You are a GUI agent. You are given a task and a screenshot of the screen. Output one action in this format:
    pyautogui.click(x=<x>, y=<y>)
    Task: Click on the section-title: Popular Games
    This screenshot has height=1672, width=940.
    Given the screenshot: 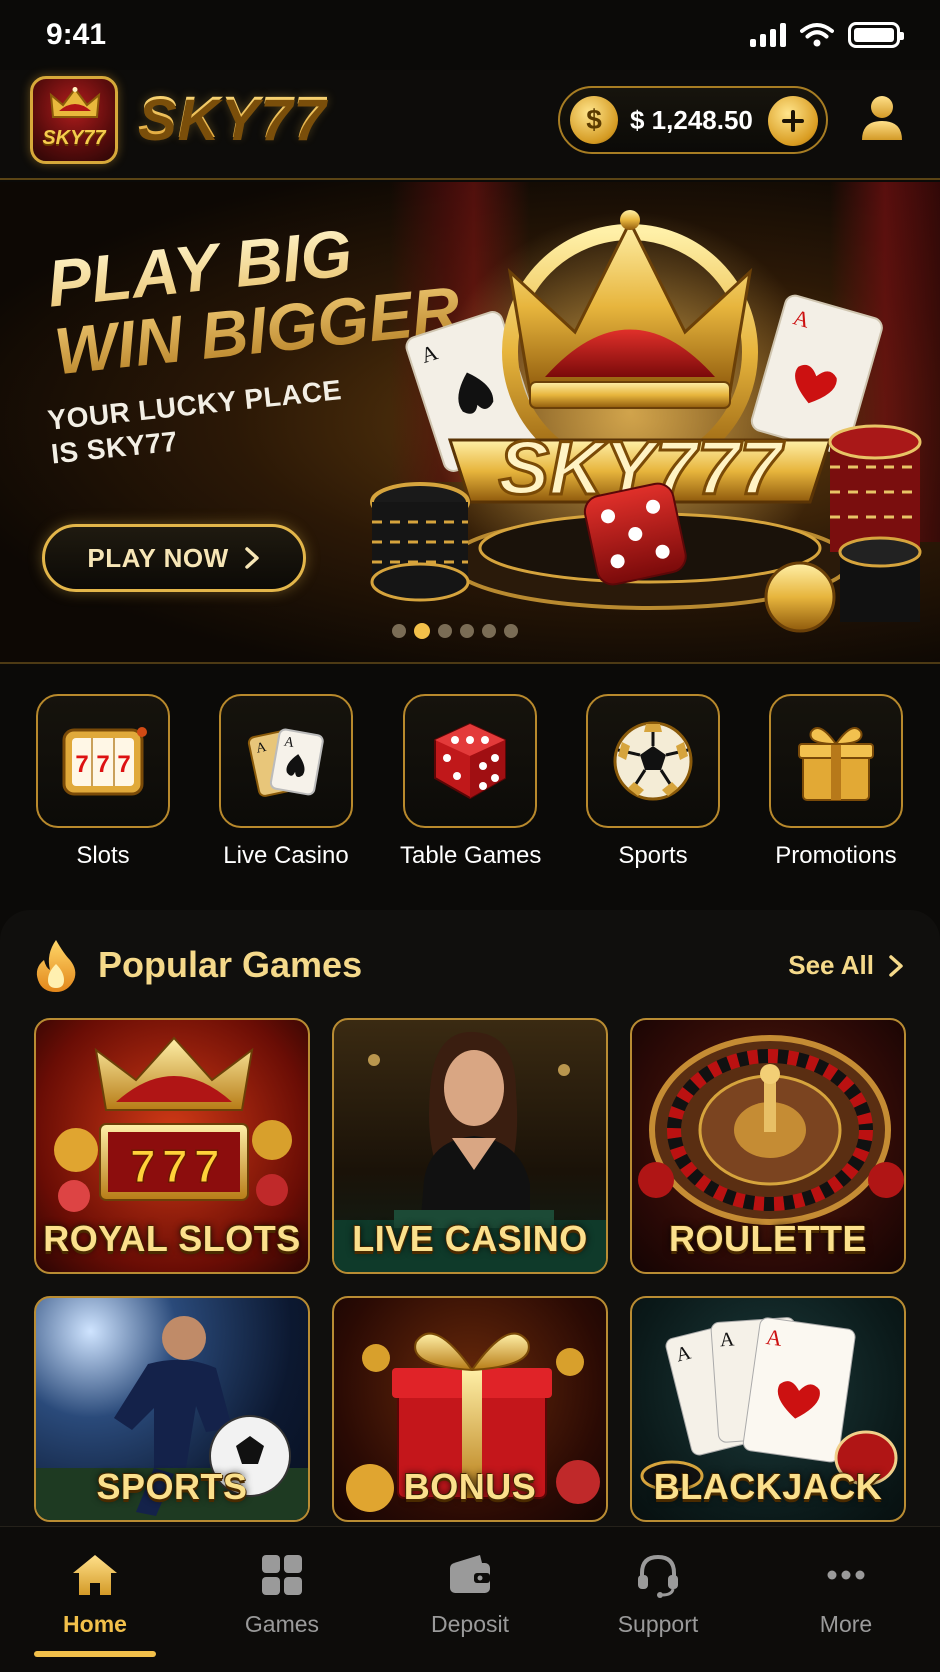 What is the action you would take?
    pyautogui.click(x=230, y=964)
    